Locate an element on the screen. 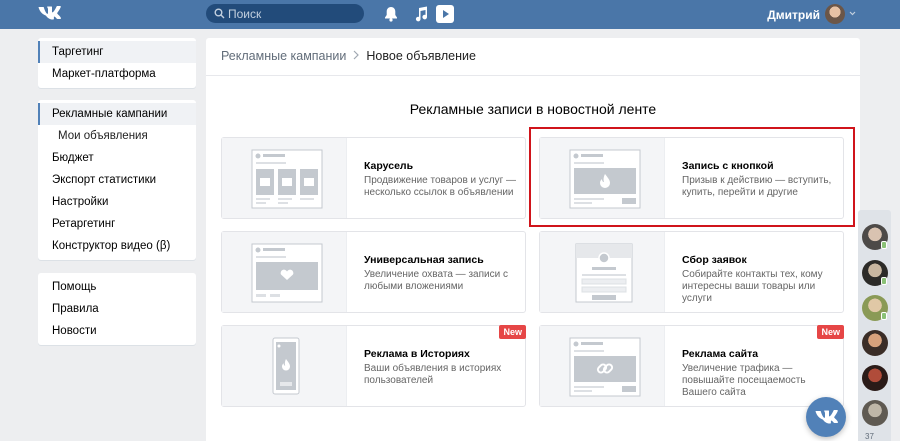 This screenshot has width=900, height=441. search-box is located at coordinates (285, 13).